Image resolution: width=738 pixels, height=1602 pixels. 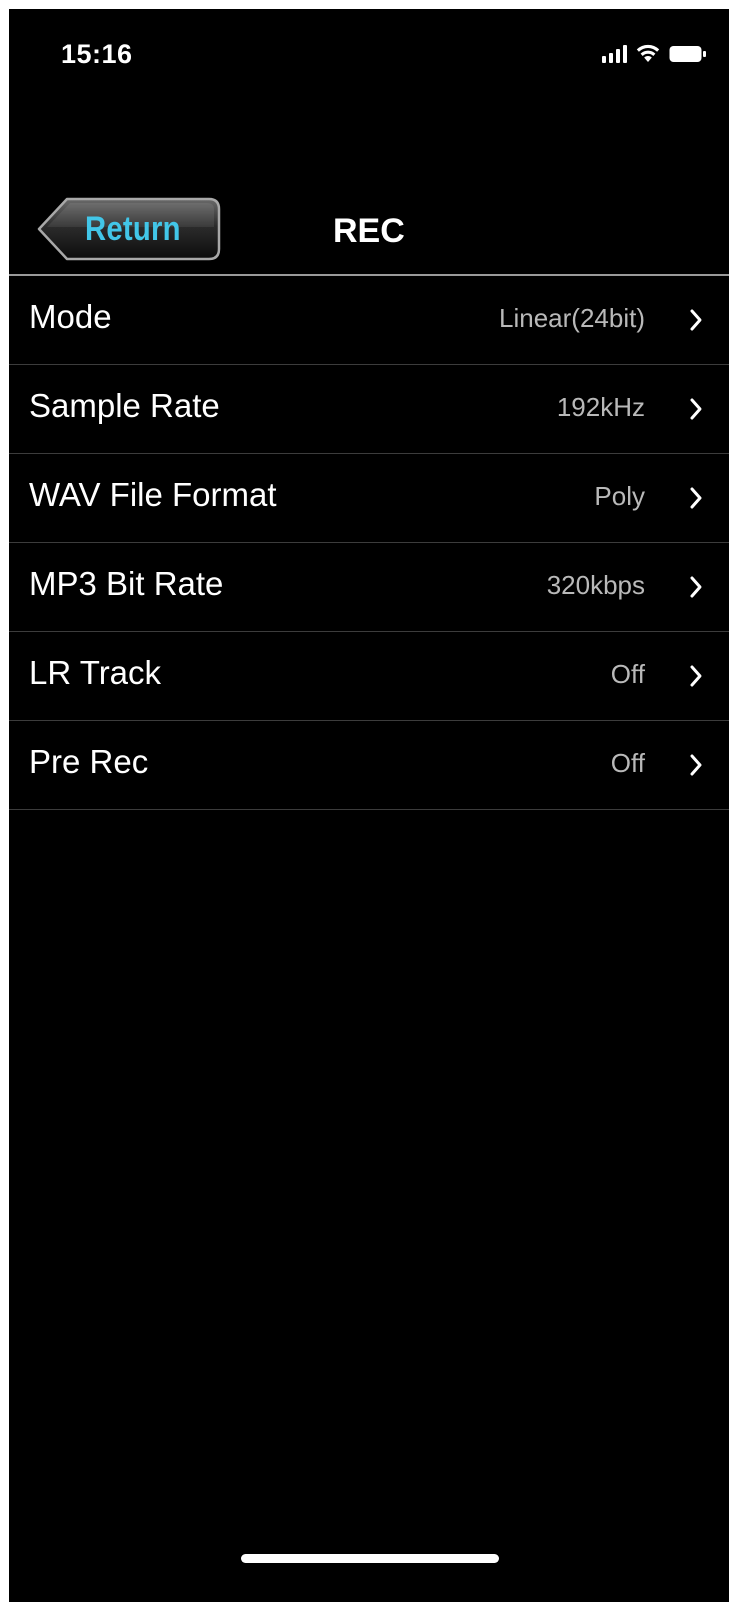 What do you see at coordinates (595, 585) in the screenshot?
I see `setting-value: 320kbps` at bounding box center [595, 585].